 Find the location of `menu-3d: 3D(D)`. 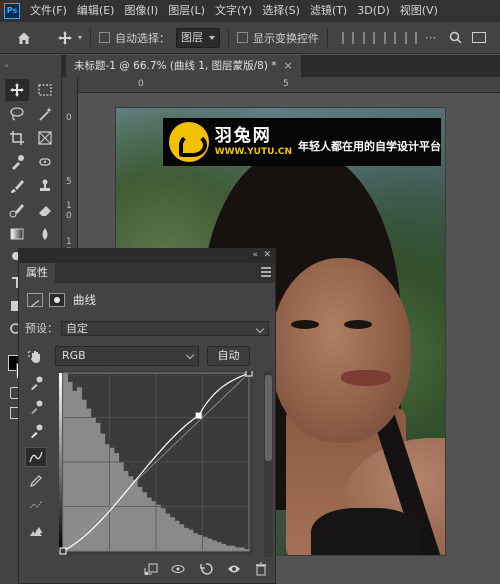

menu-3d: 3D(D) is located at coordinates (373, 11).